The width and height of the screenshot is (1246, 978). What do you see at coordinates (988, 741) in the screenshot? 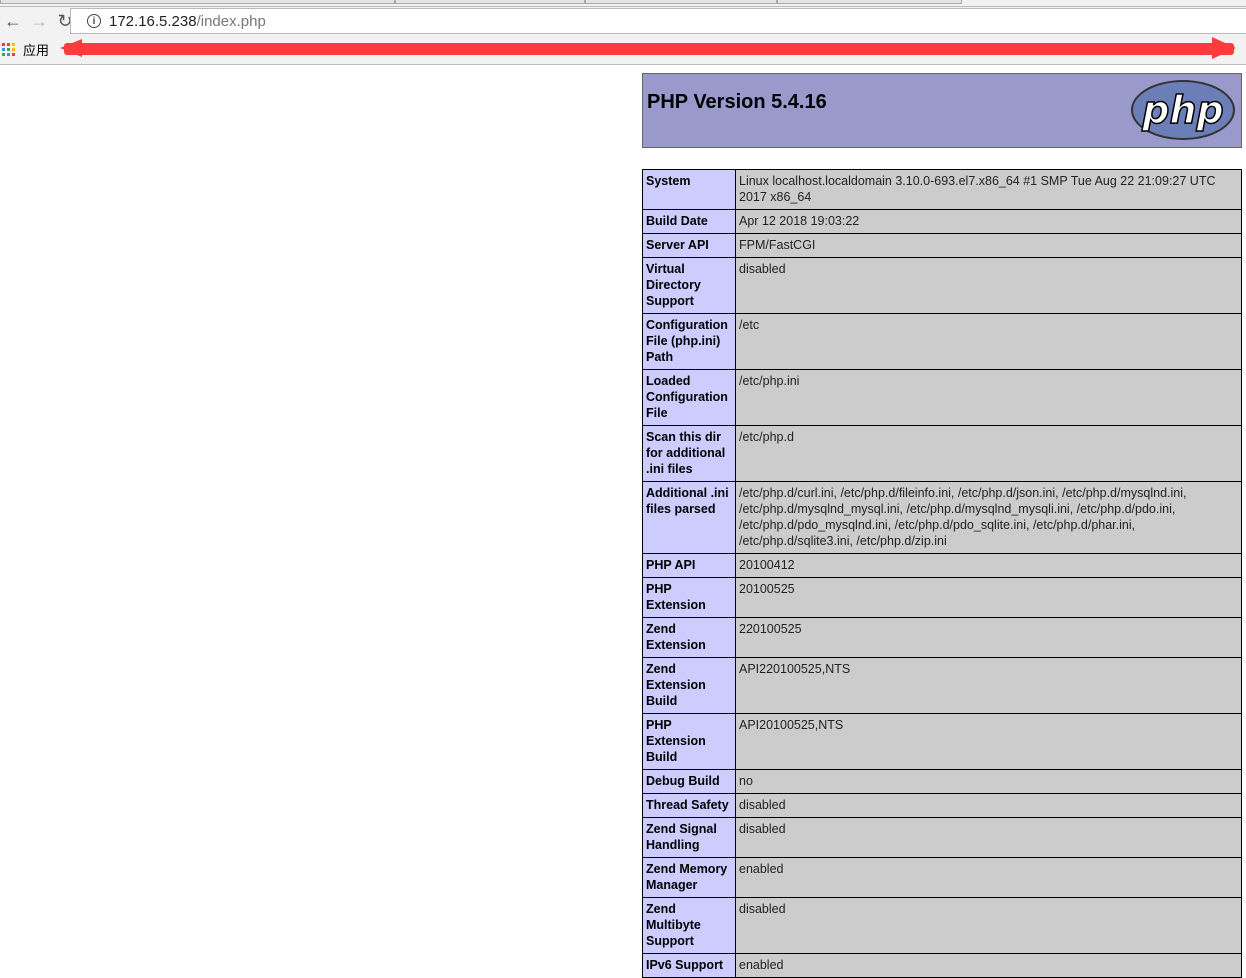
I see `row-value: API20100525,NTS` at bounding box center [988, 741].